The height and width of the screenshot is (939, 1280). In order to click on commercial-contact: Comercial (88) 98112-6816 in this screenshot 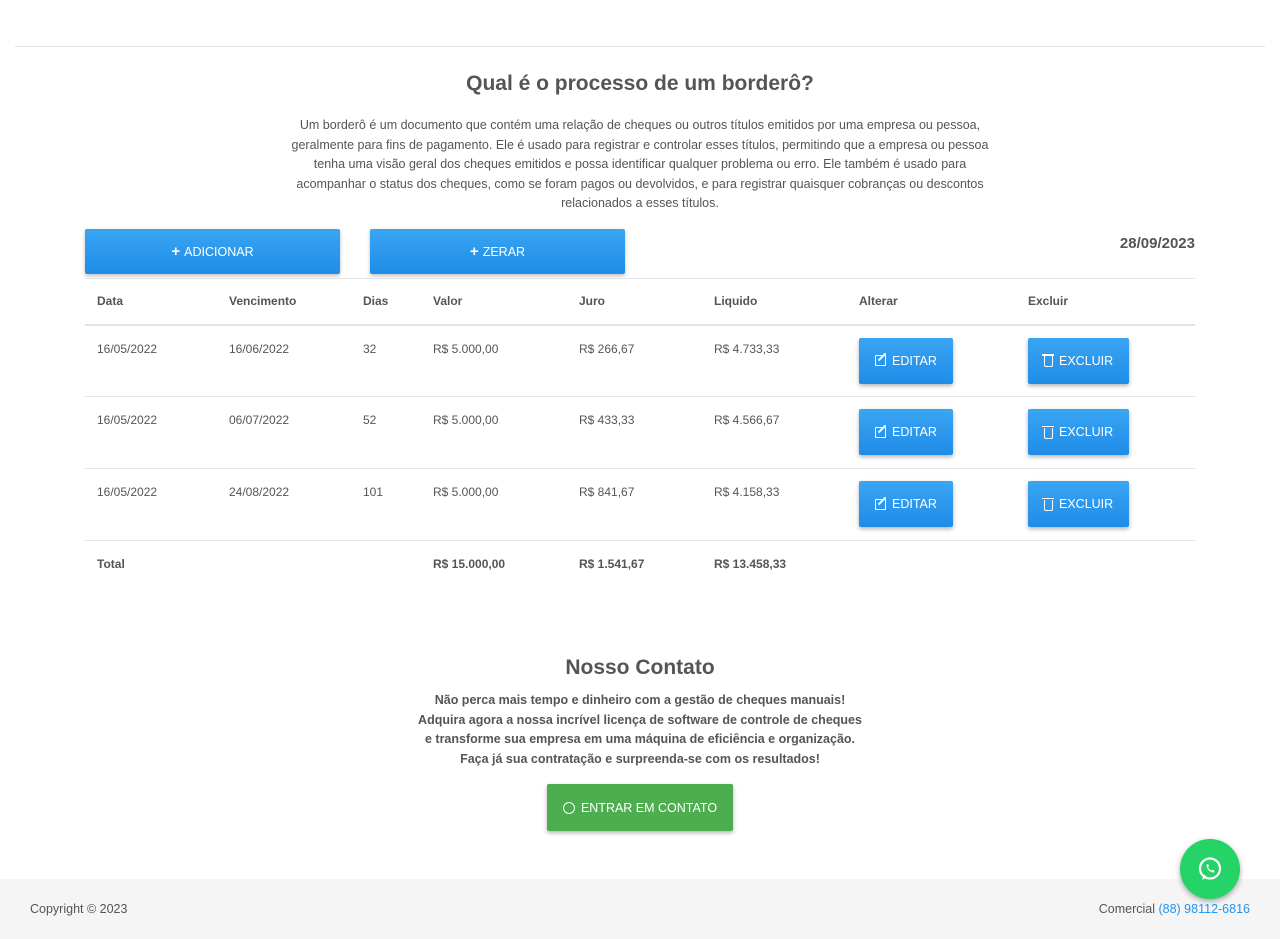, I will do `click(1174, 909)`.